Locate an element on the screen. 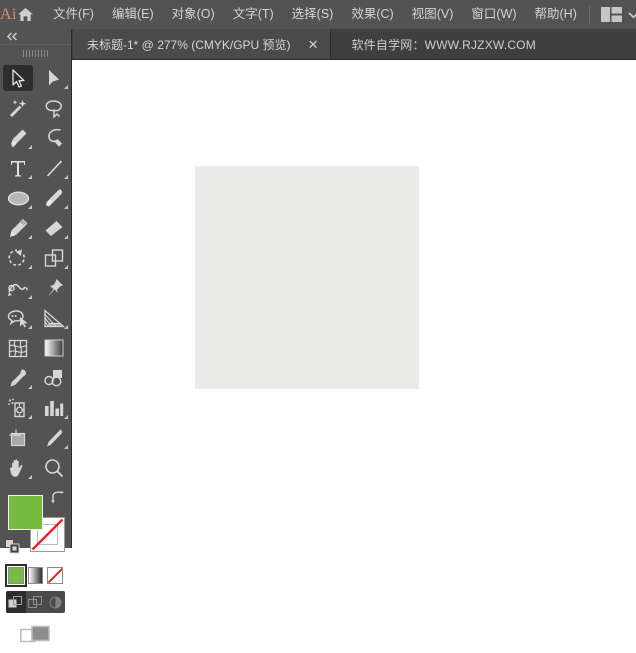 The width and height of the screenshot is (636, 653). close-icon: ✕ is located at coordinates (313, 44).